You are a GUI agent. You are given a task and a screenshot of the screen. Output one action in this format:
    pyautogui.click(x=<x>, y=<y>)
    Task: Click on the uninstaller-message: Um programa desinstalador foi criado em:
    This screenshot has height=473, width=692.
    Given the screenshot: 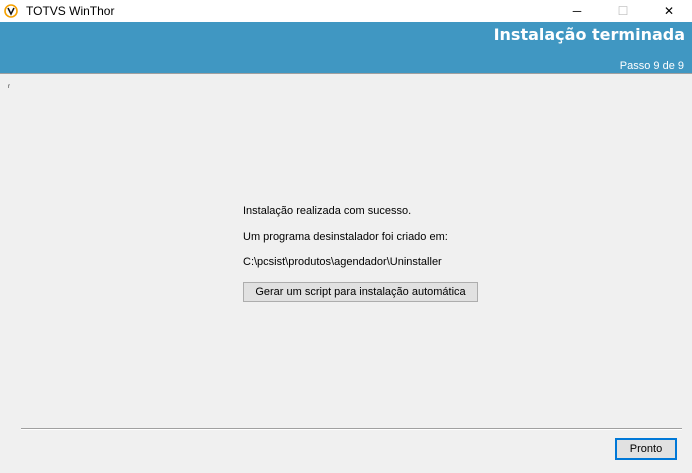 What is the action you would take?
    pyautogui.click(x=345, y=237)
    